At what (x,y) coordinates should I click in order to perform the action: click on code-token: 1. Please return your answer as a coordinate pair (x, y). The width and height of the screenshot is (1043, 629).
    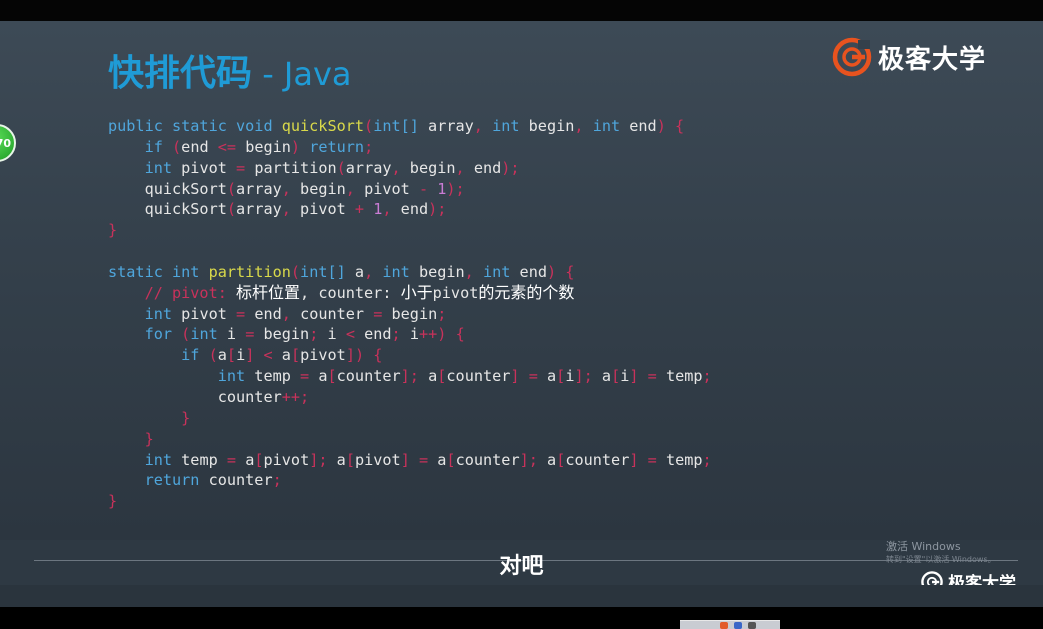
    Looking at the image, I should click on (378, 209).